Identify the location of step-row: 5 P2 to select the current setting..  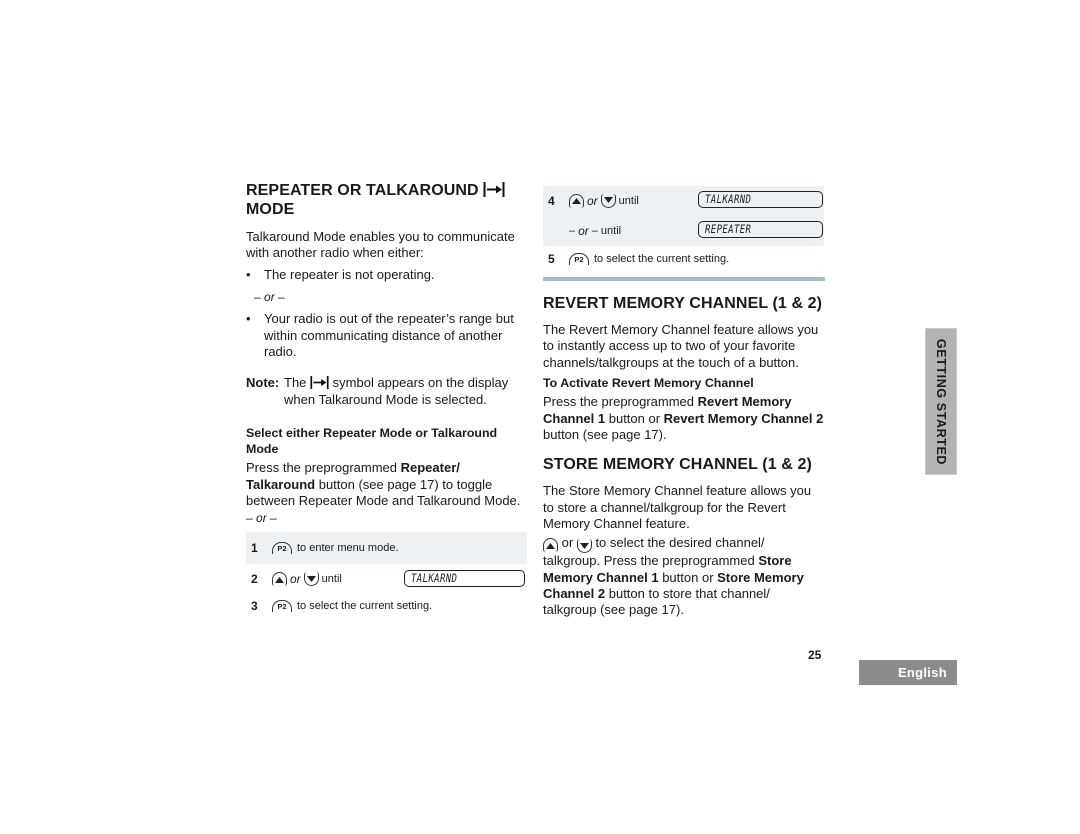
(639, 259).